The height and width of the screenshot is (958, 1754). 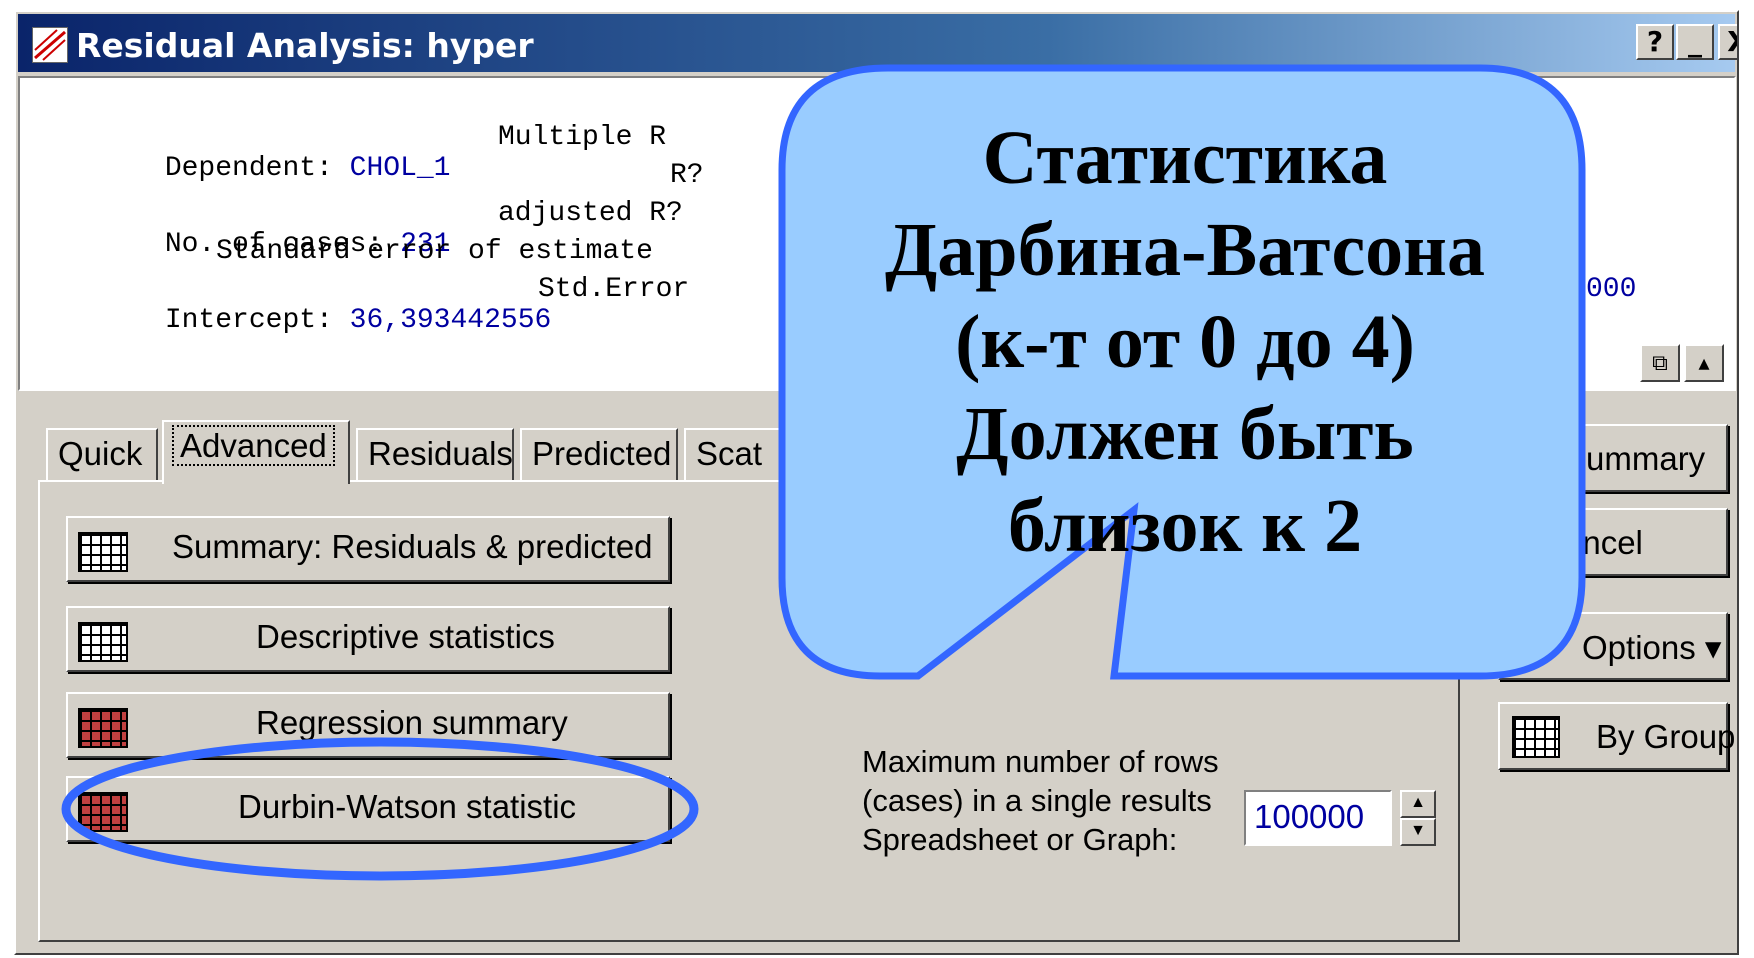 I want to click on callout-line: Должен быть, so click(x=1185, y=434).